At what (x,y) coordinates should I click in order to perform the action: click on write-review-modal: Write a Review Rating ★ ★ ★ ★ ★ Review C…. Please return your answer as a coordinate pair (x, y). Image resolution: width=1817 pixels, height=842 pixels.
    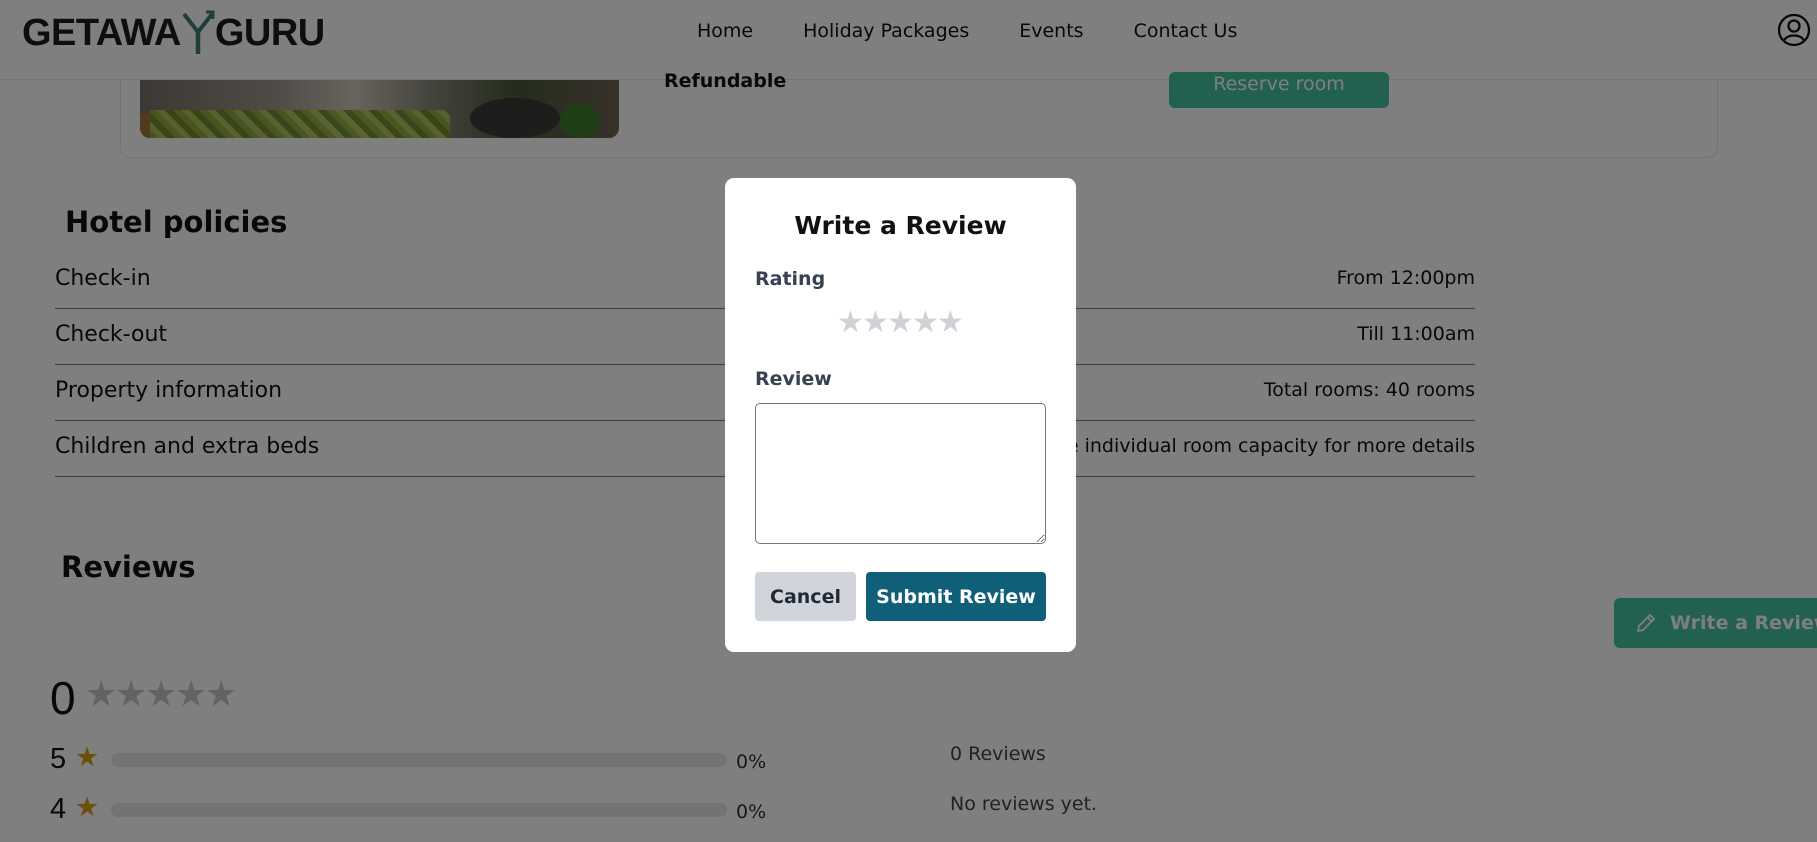
    Looking at the image, I should click on (900, 415).